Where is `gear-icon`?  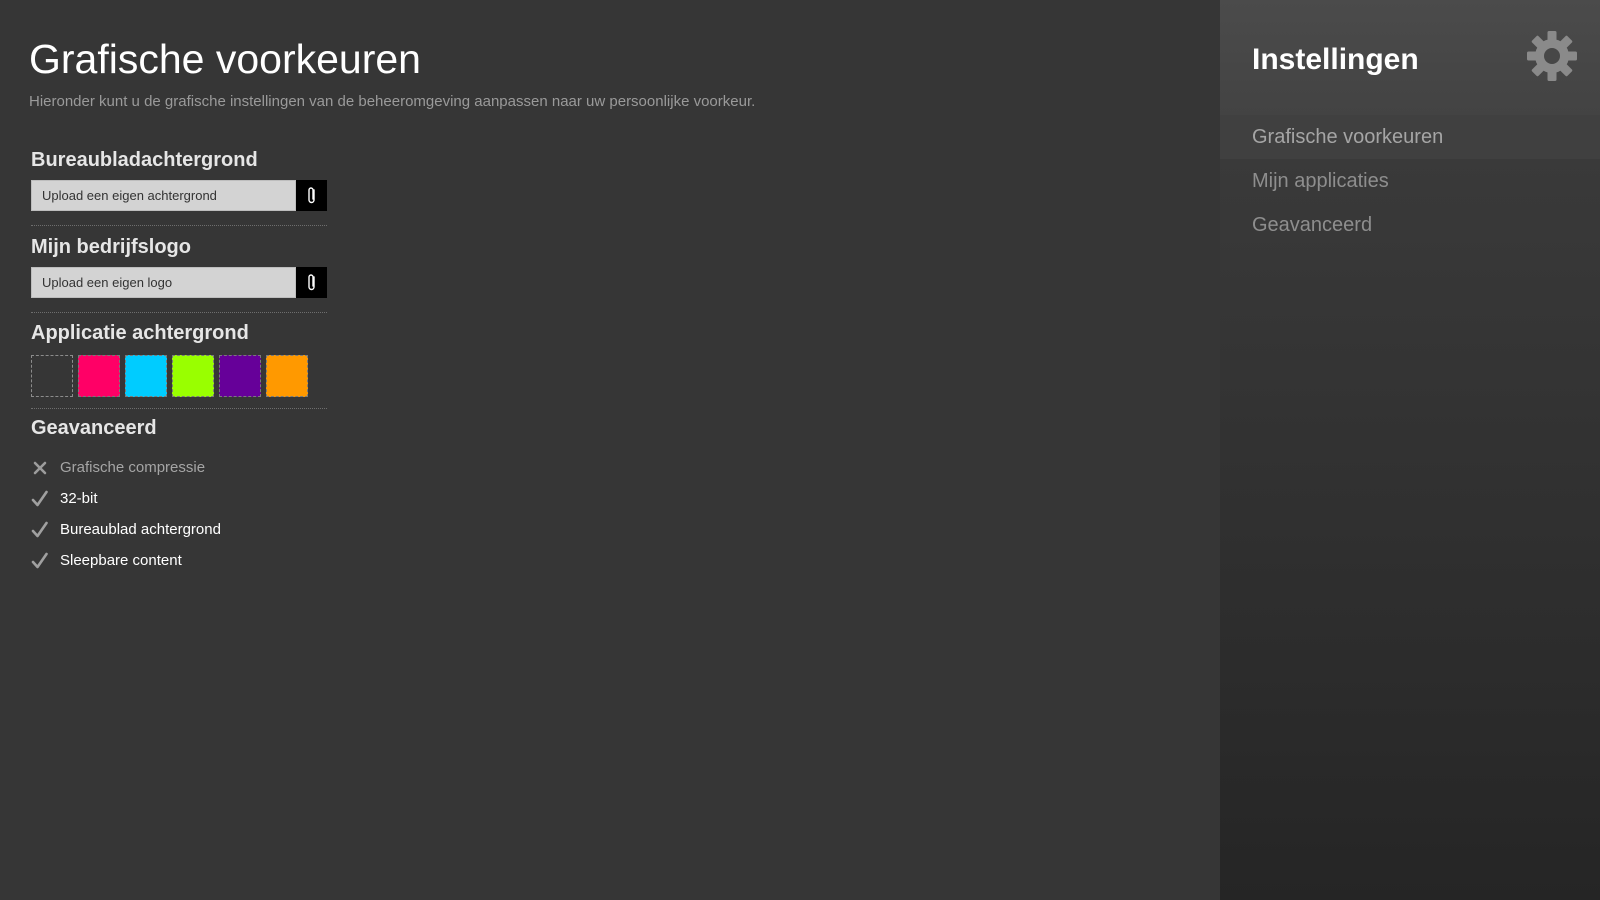
gear-icon is located at coordinates (1552, 56).